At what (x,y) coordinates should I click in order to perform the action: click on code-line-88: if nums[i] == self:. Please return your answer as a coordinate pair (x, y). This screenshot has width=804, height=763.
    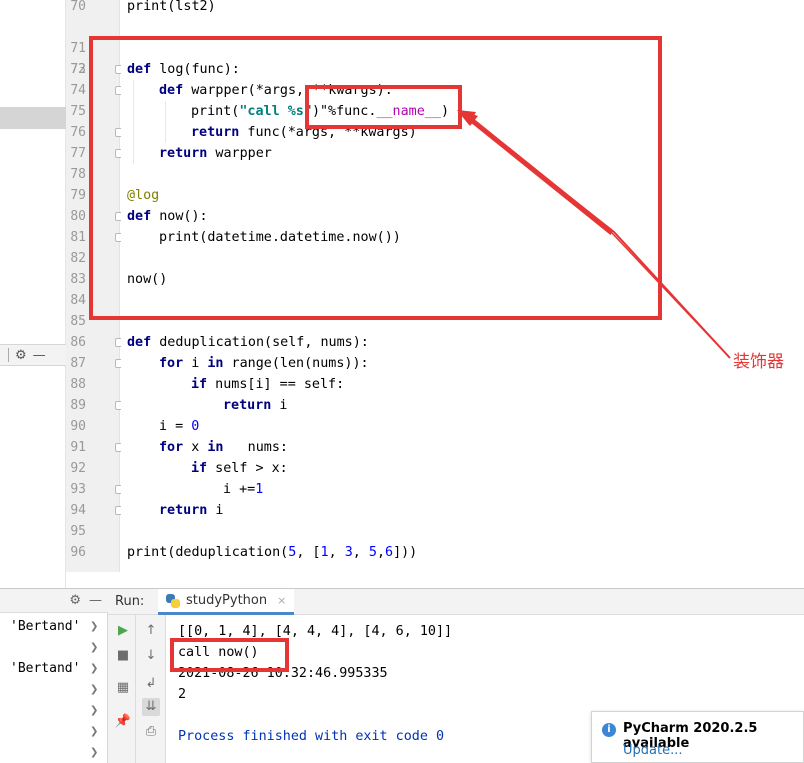
    Looking at the image, I should click on (267, 384).